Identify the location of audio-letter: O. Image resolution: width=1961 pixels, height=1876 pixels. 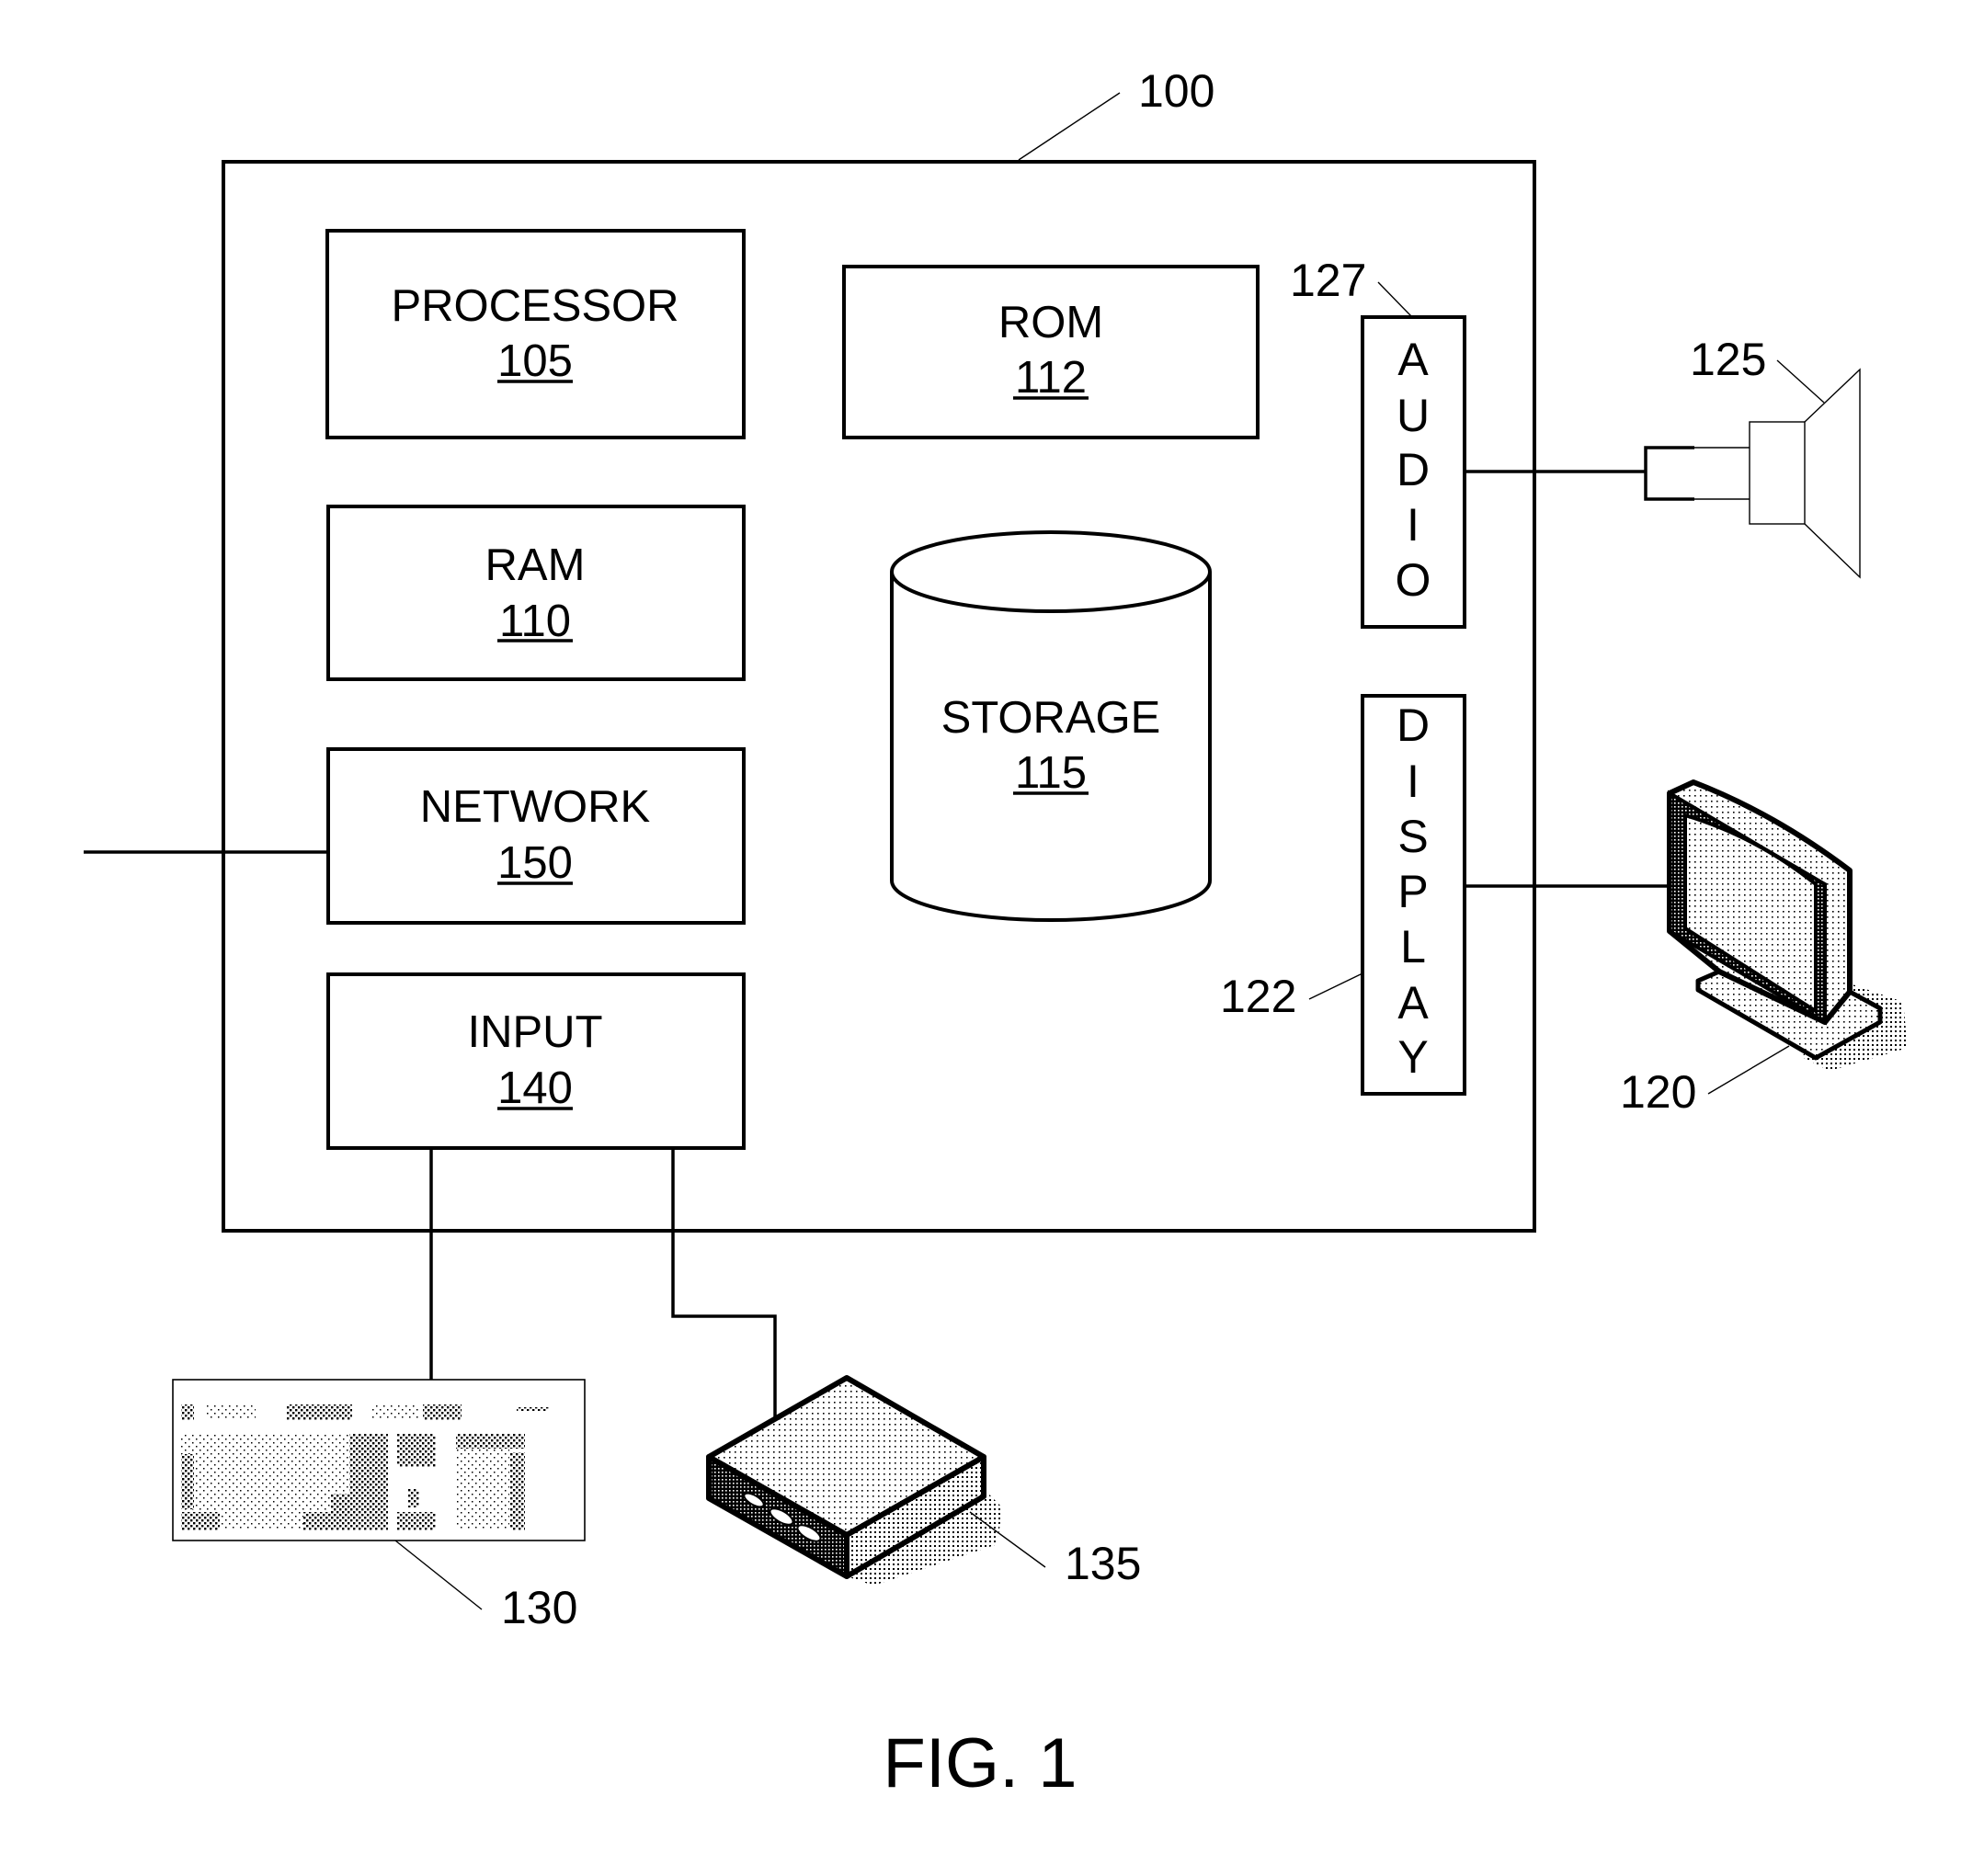
(1413, 580).